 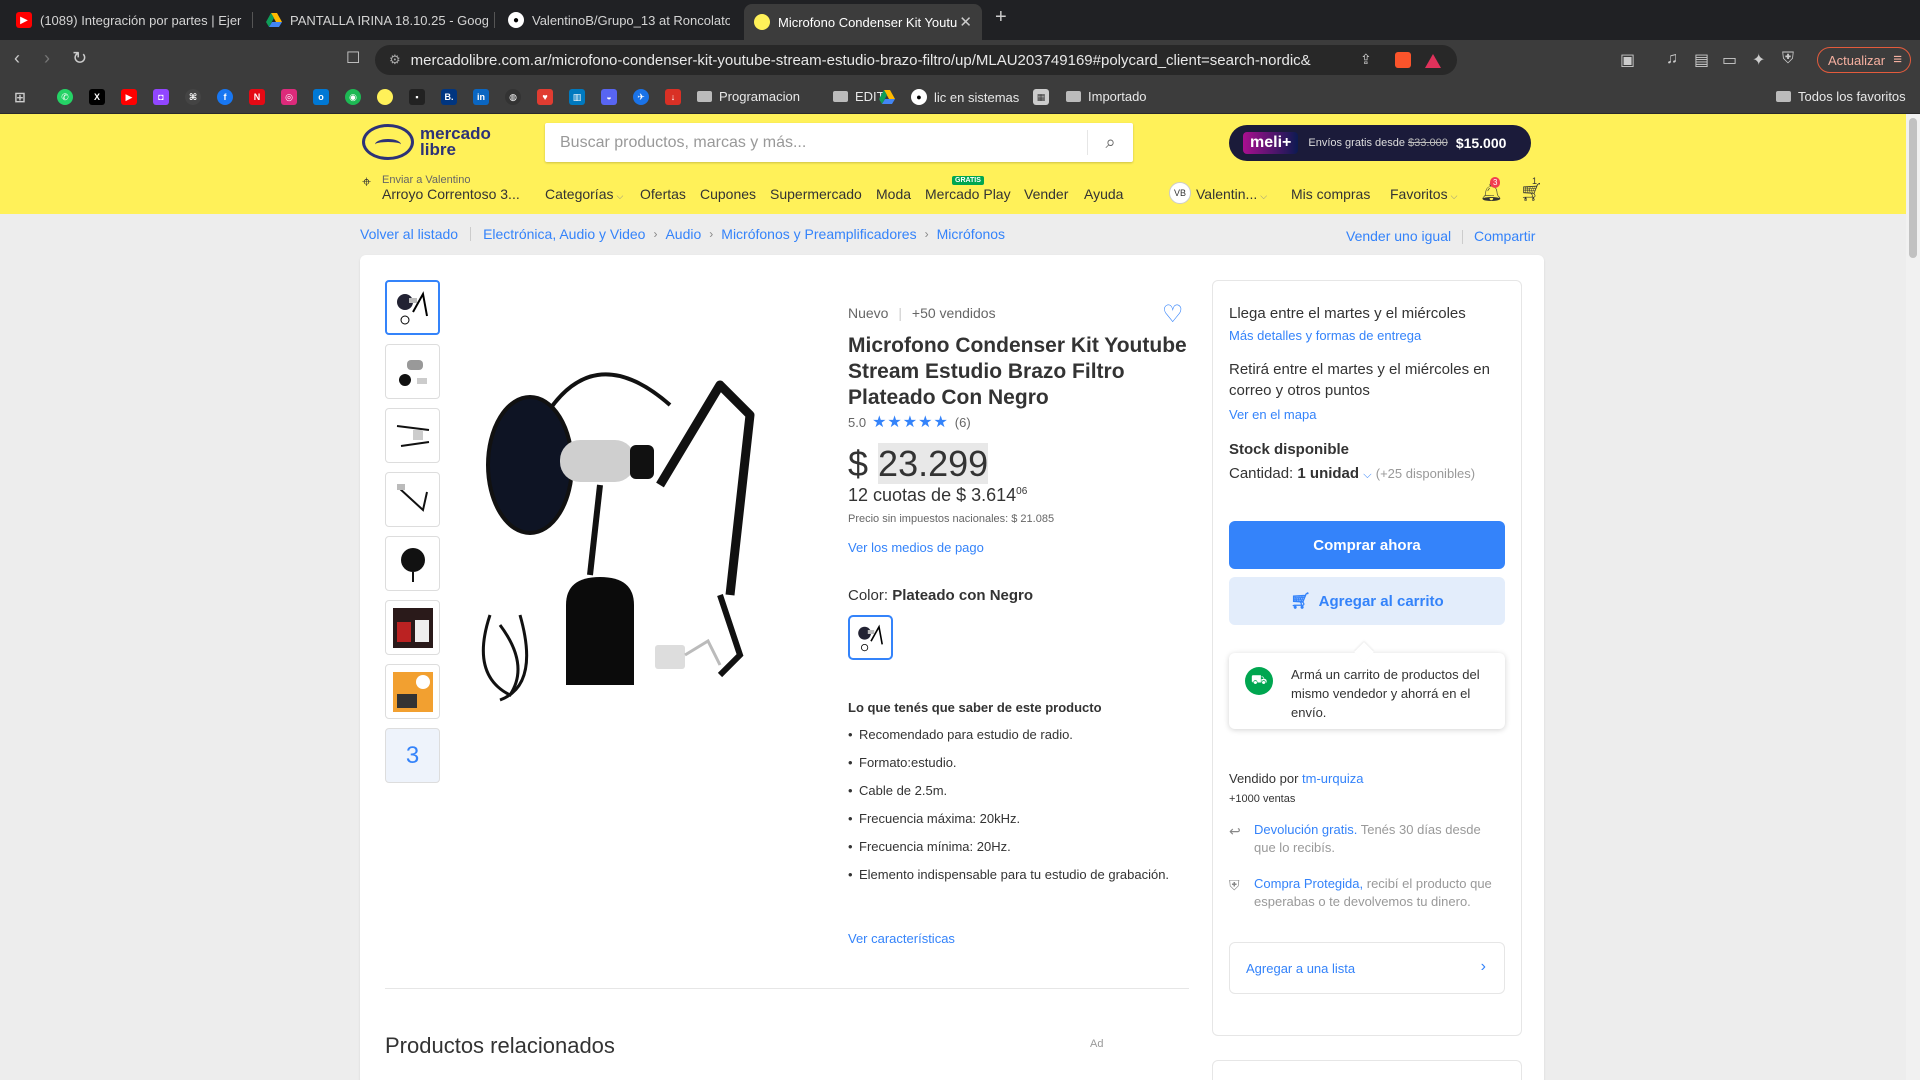 What do you see at coordinates (1366, 59) in the screenshot?
I see `share-icon: ⇪` at bounding box center [1366, 59].